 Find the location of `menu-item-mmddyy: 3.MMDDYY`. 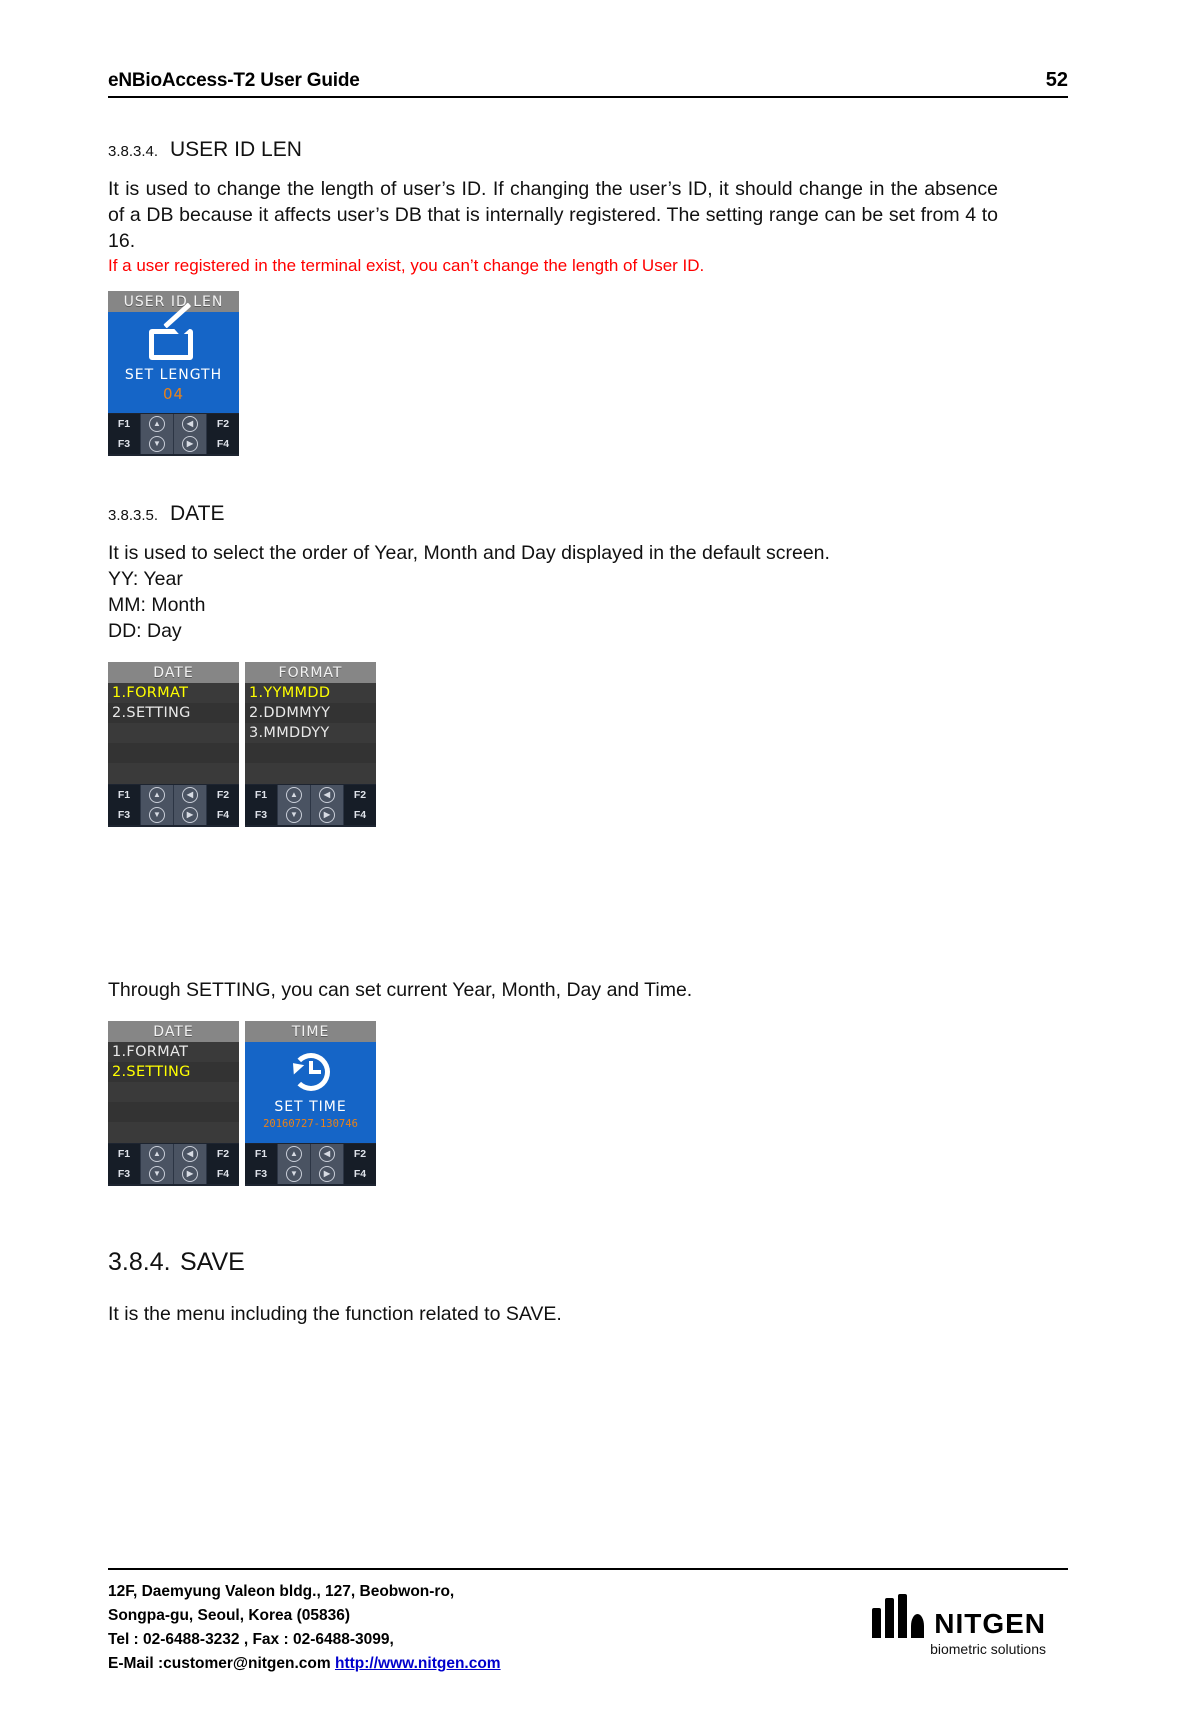

menu-item-mmddyy: 3.MMDDYY is located at coordinates (310, 733).